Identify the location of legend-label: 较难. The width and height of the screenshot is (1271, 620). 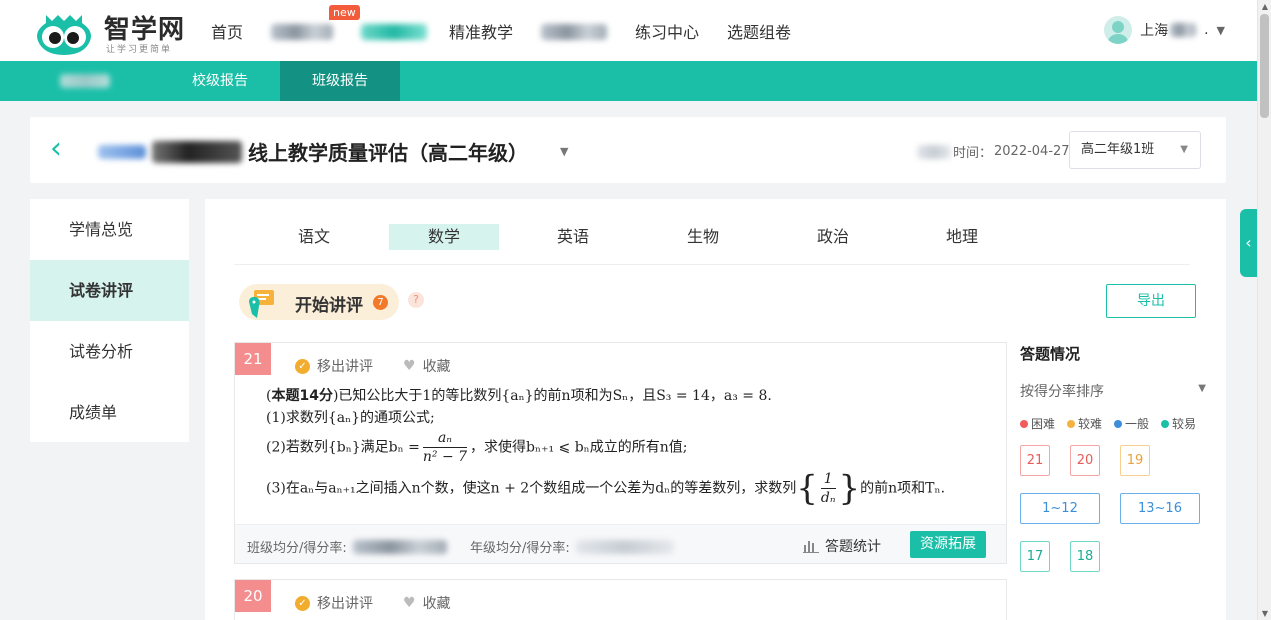
(1090, 424).